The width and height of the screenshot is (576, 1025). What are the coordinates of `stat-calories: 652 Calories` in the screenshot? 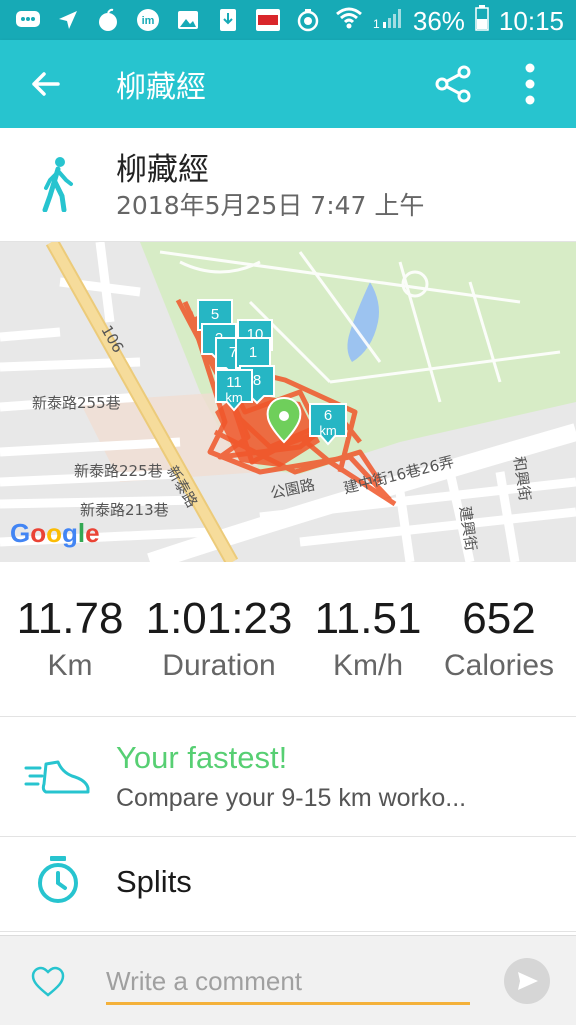 It's located at (499, 639).